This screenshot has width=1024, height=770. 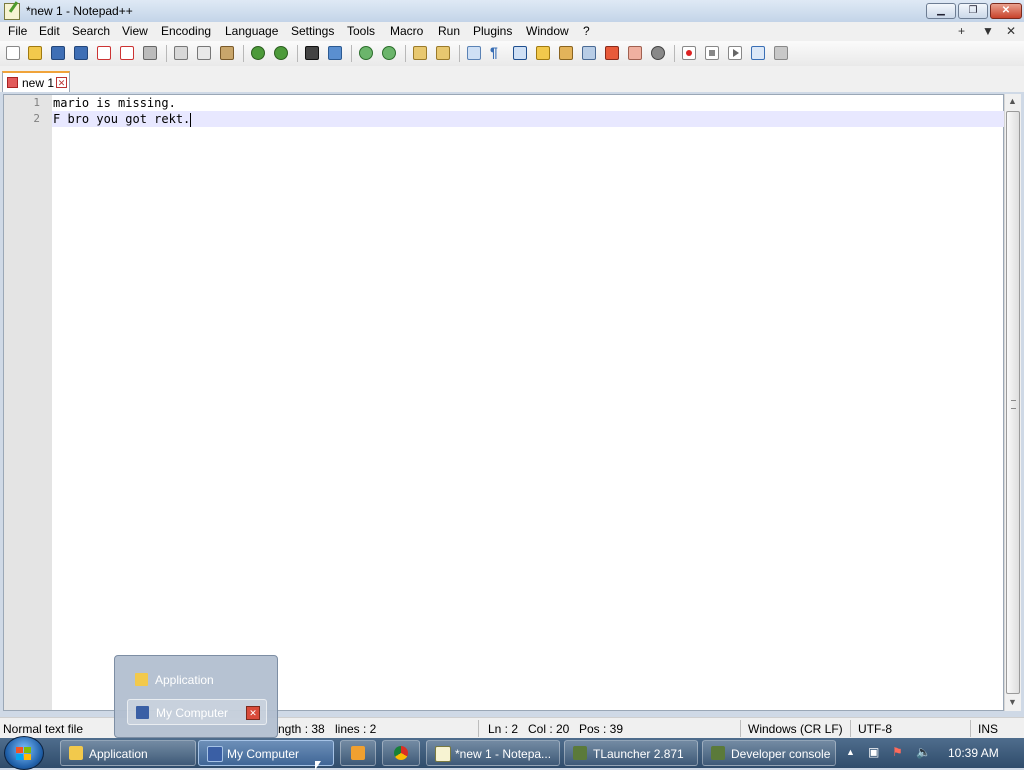 What do you see at coordinates (251, 31) in the screenshot?
I see `menu-language: Language` at bounding box center [251, 31].